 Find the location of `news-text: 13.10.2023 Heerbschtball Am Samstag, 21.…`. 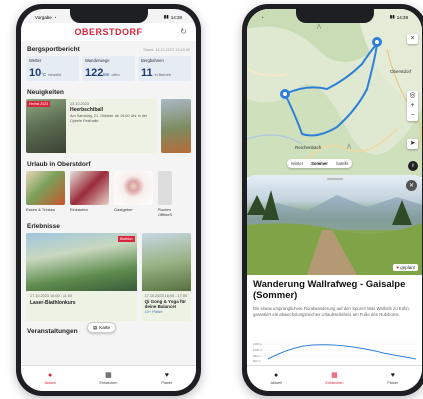

news-text: 13.10.2023 Heerbschtball Am Samstag, 21.… is located at coordinates (111, 126).